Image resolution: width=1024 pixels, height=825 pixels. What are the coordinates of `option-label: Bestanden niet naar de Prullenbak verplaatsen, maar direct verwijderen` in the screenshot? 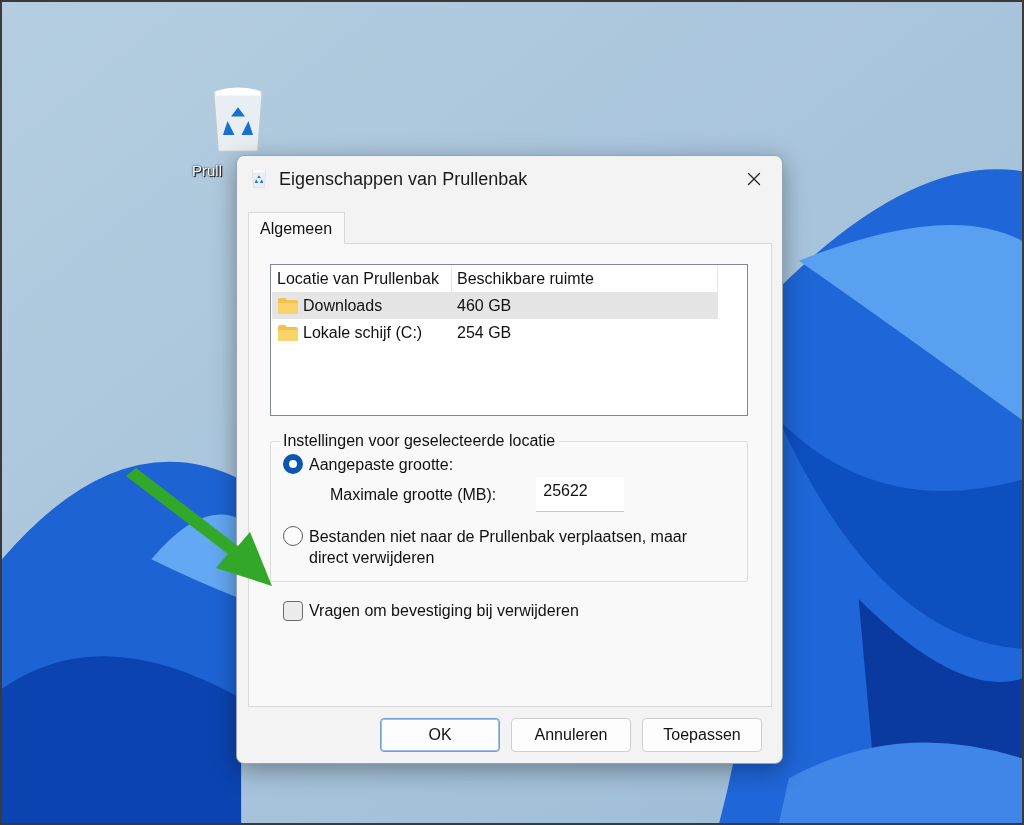 It's located at (498, 547).